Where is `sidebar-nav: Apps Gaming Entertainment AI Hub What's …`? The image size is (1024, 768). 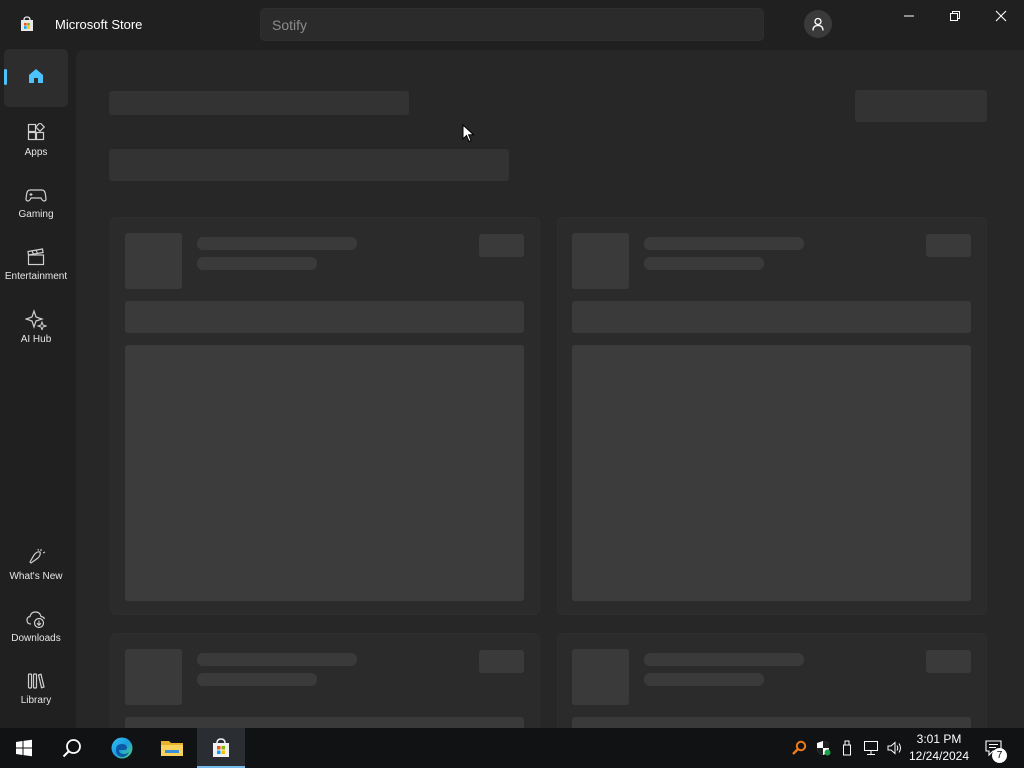
sidebar-nav: Apps Gaming Entertainment AI Hub What's … is located at coordinates (36, 388).